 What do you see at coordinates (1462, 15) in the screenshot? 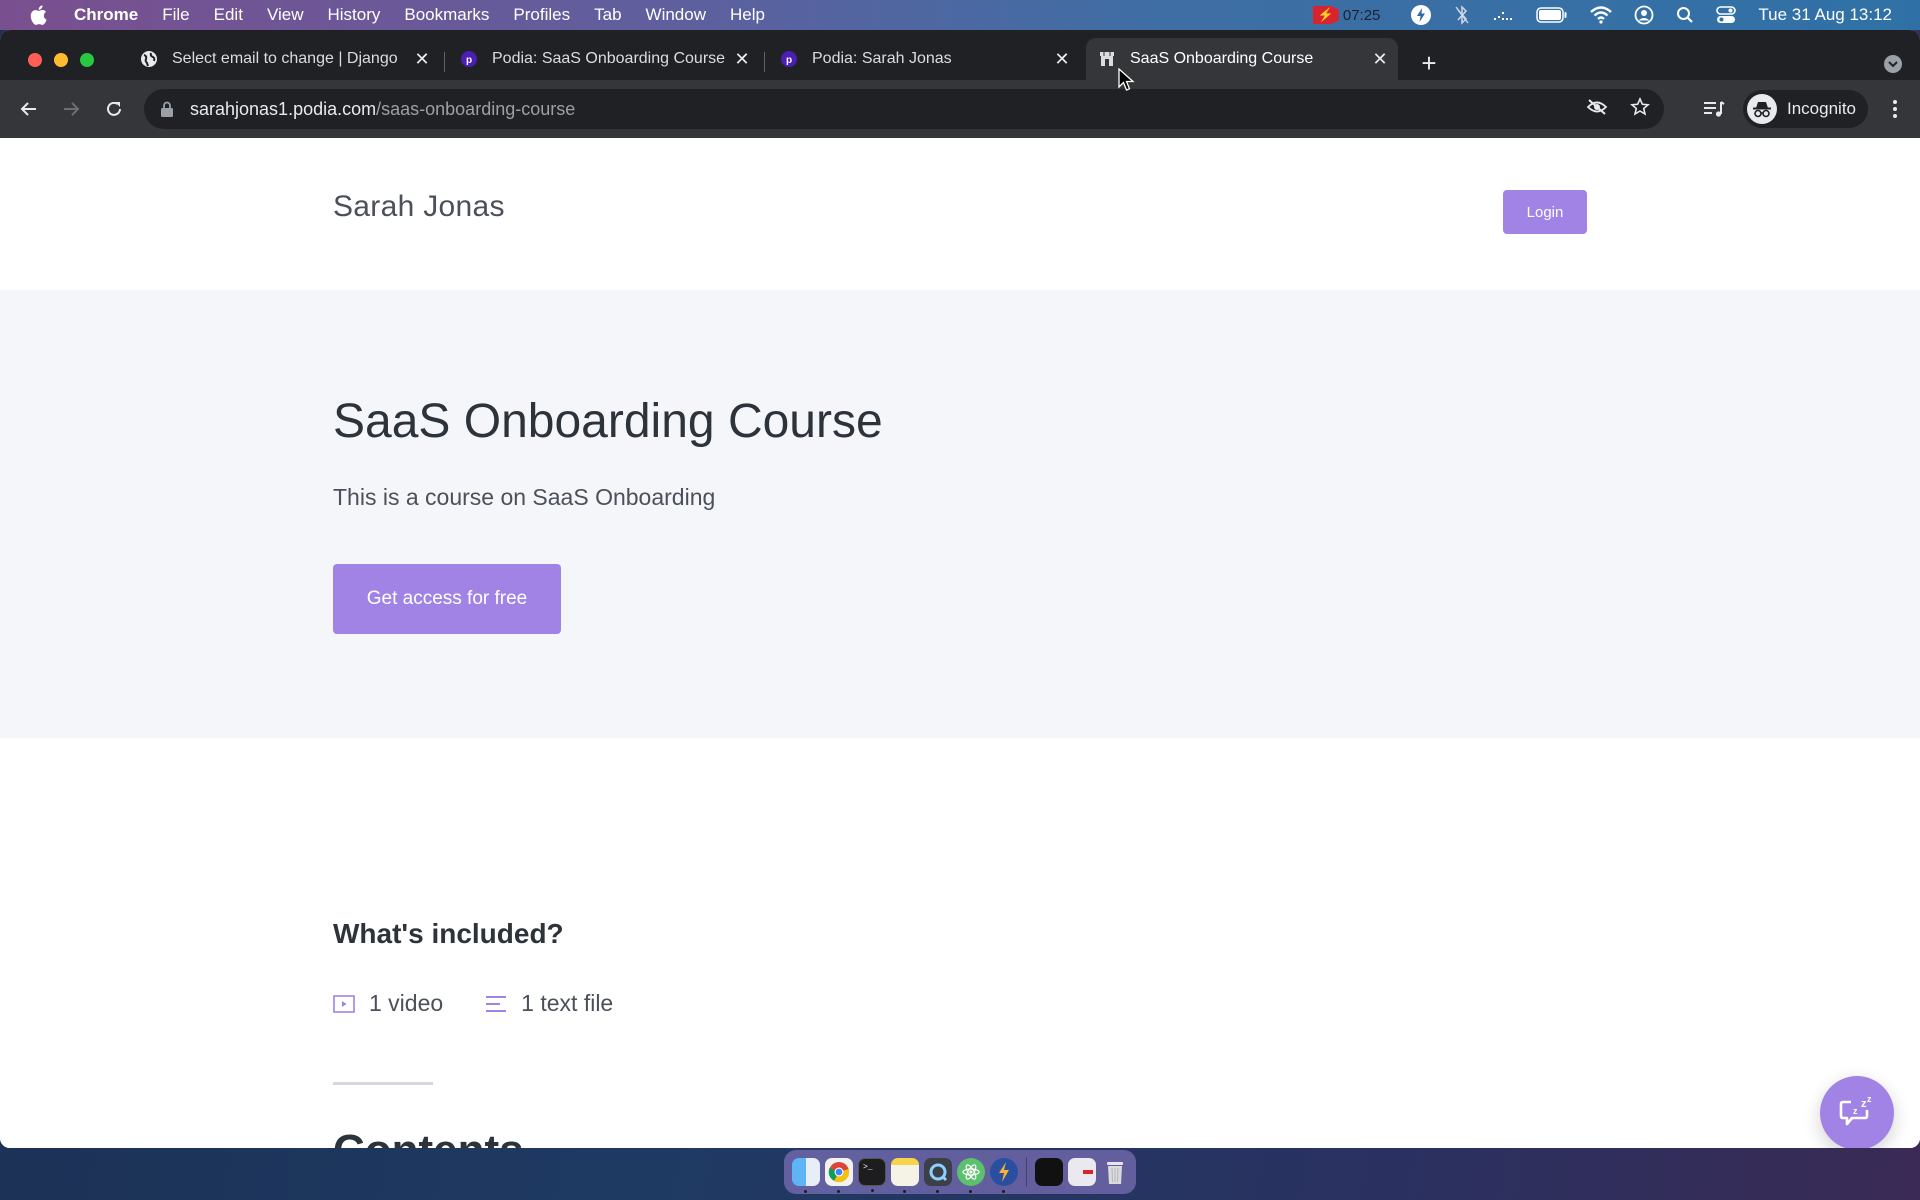
I see `bluetooth-off-icon` at bounding box center [1462, 15].